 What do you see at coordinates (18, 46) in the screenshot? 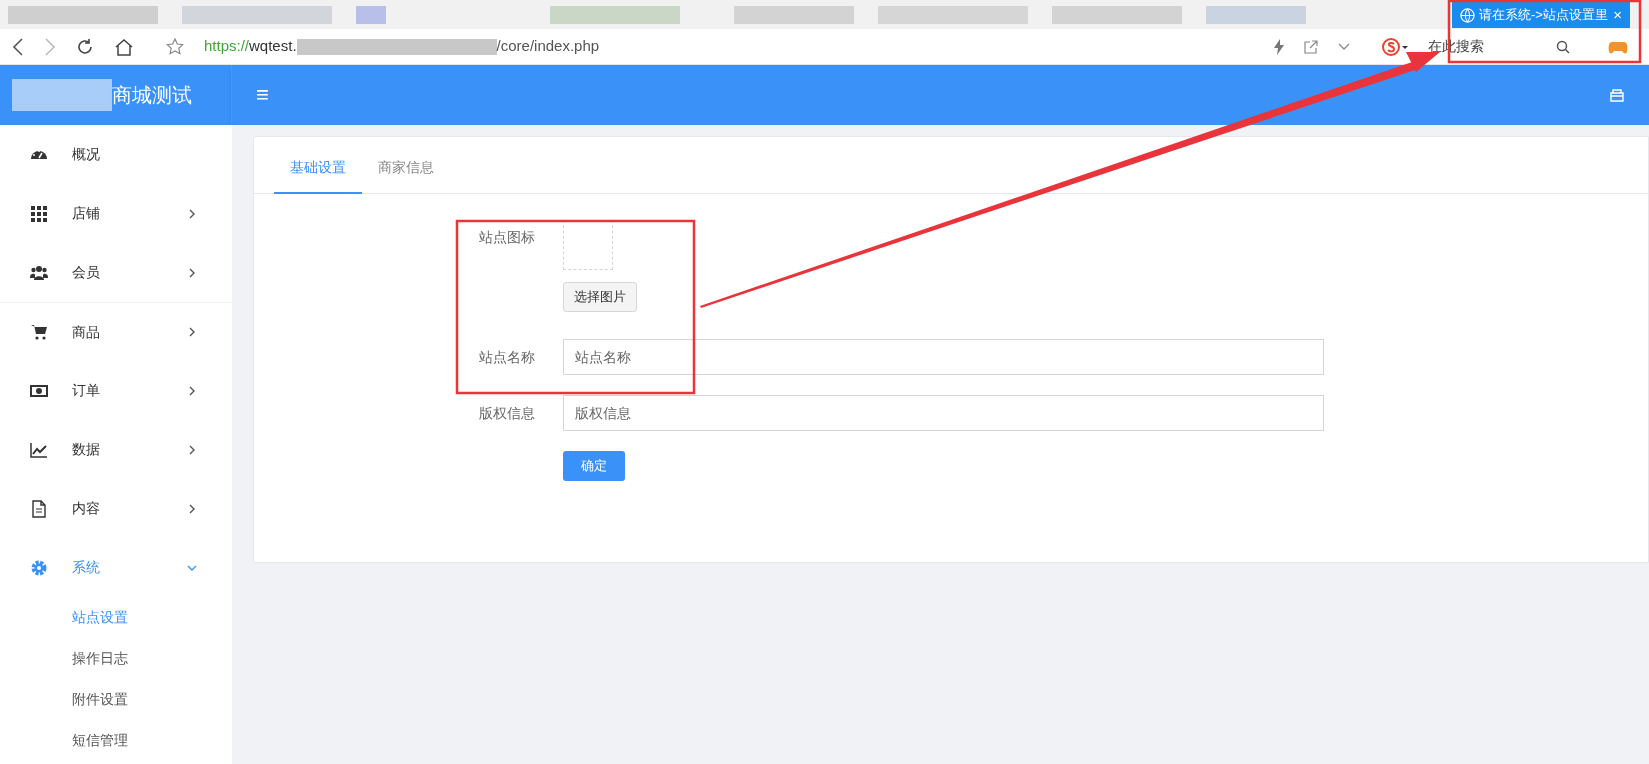
I see `back-icon` at bounding box center [18, 46].